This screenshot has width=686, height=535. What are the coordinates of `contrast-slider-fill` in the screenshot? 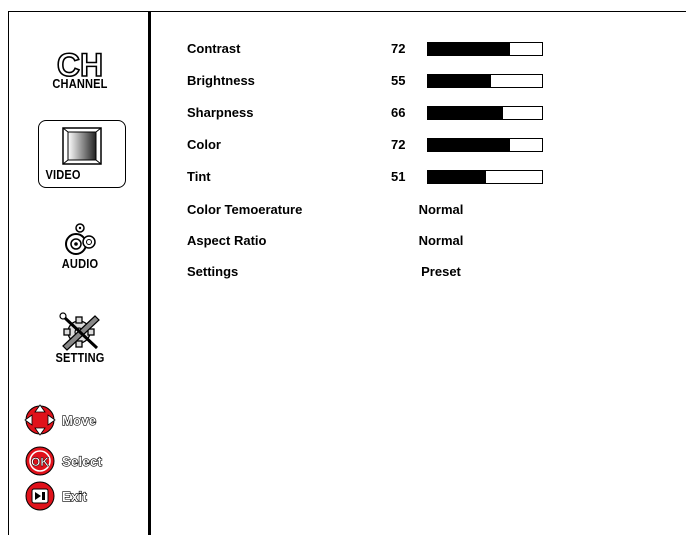 It's located at (469, 49).